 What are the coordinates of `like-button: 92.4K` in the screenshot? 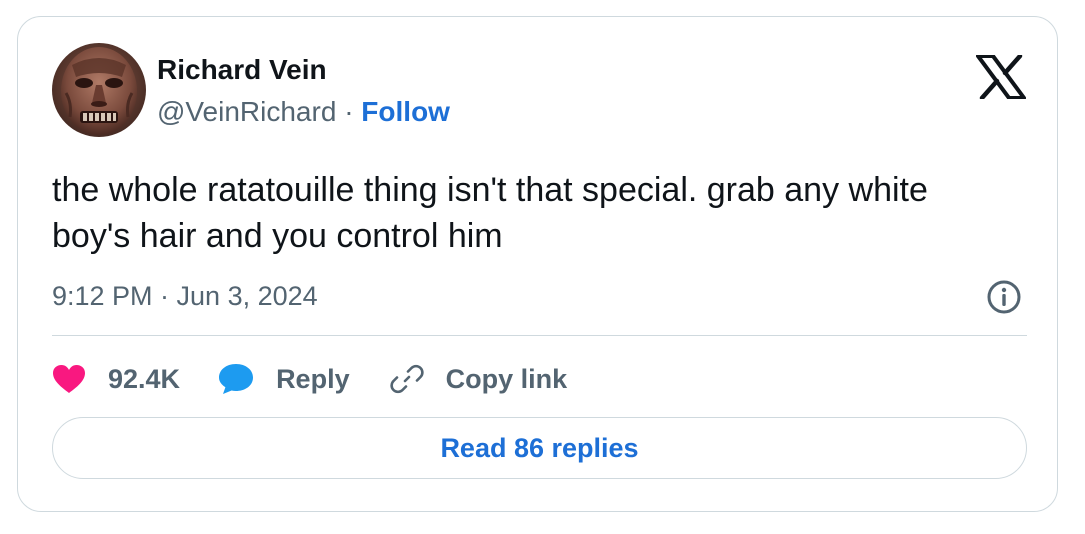 It's located at (116, 379).